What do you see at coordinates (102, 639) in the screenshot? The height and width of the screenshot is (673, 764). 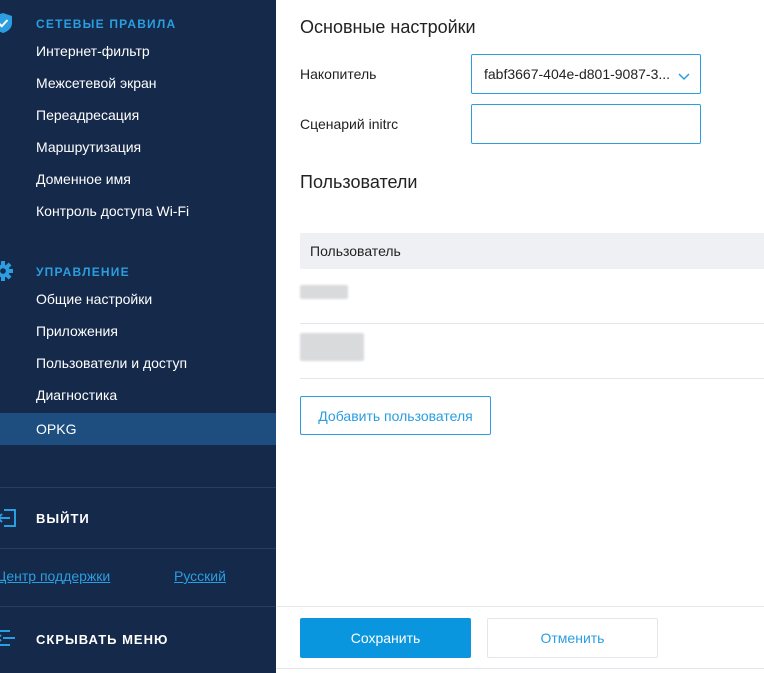 I see `hide-menu-label: СКРЫВАТЬ МЕНЮ` at bounding box center [102, 639].